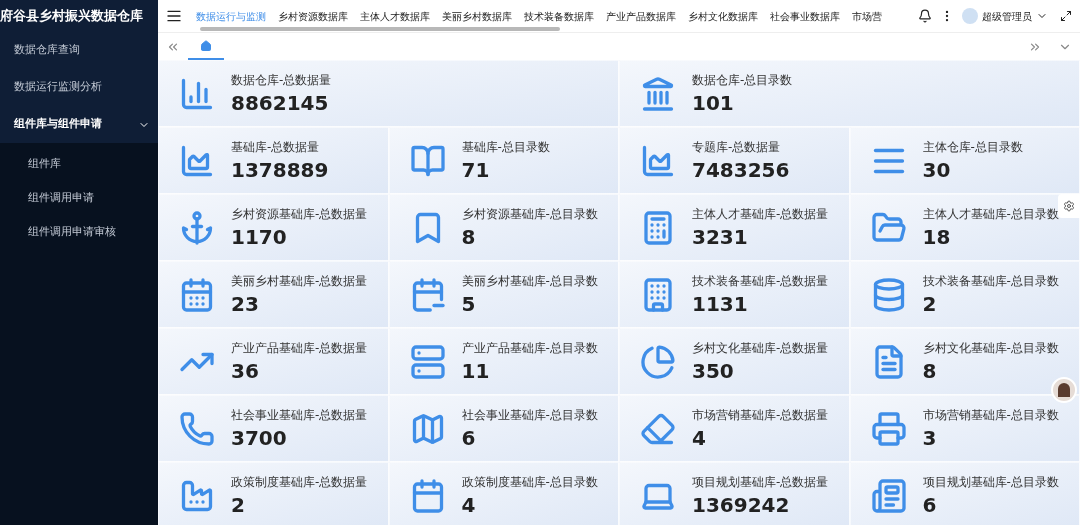 The width and height of the screenshot is (1080, 525). What do you see at coordinates (299, 214) in the screenshot?
I see `stat-label: 乡村资源基础库-总数据量` at bounding box center [299, 214].